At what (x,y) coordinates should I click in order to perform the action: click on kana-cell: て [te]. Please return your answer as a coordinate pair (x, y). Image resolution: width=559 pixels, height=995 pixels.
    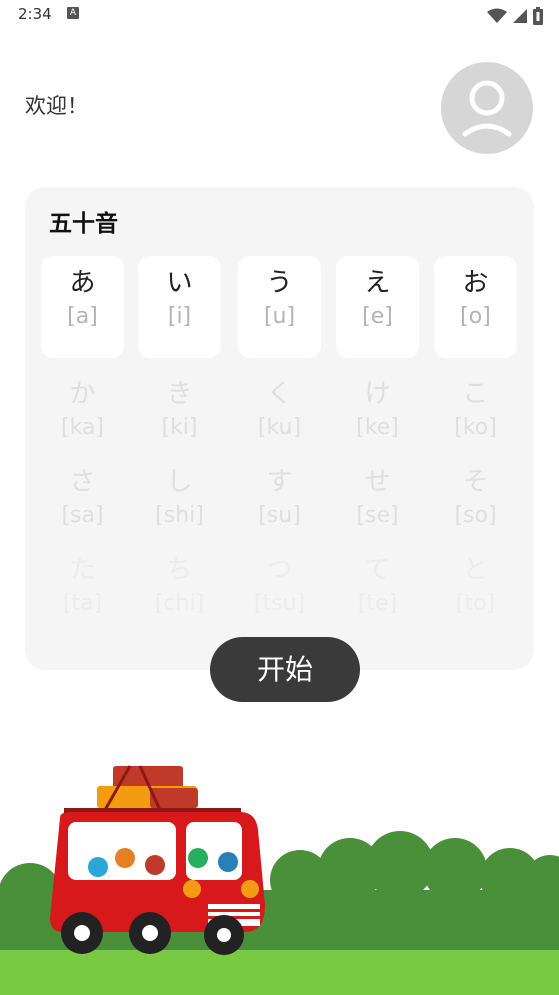
    Looking at the image, I should click on (377, 594).